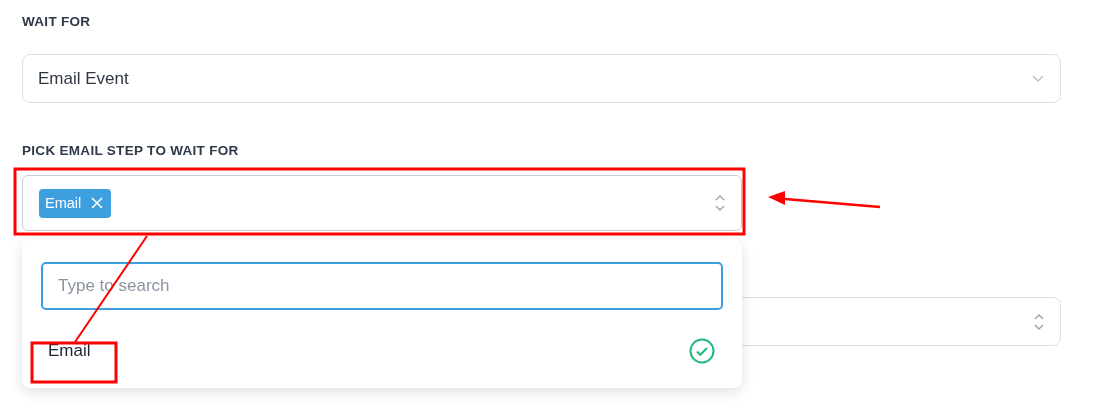  Describe the element at coordinates (541, 78) in the screenshot. I see `event-select: Email Event` at that location.